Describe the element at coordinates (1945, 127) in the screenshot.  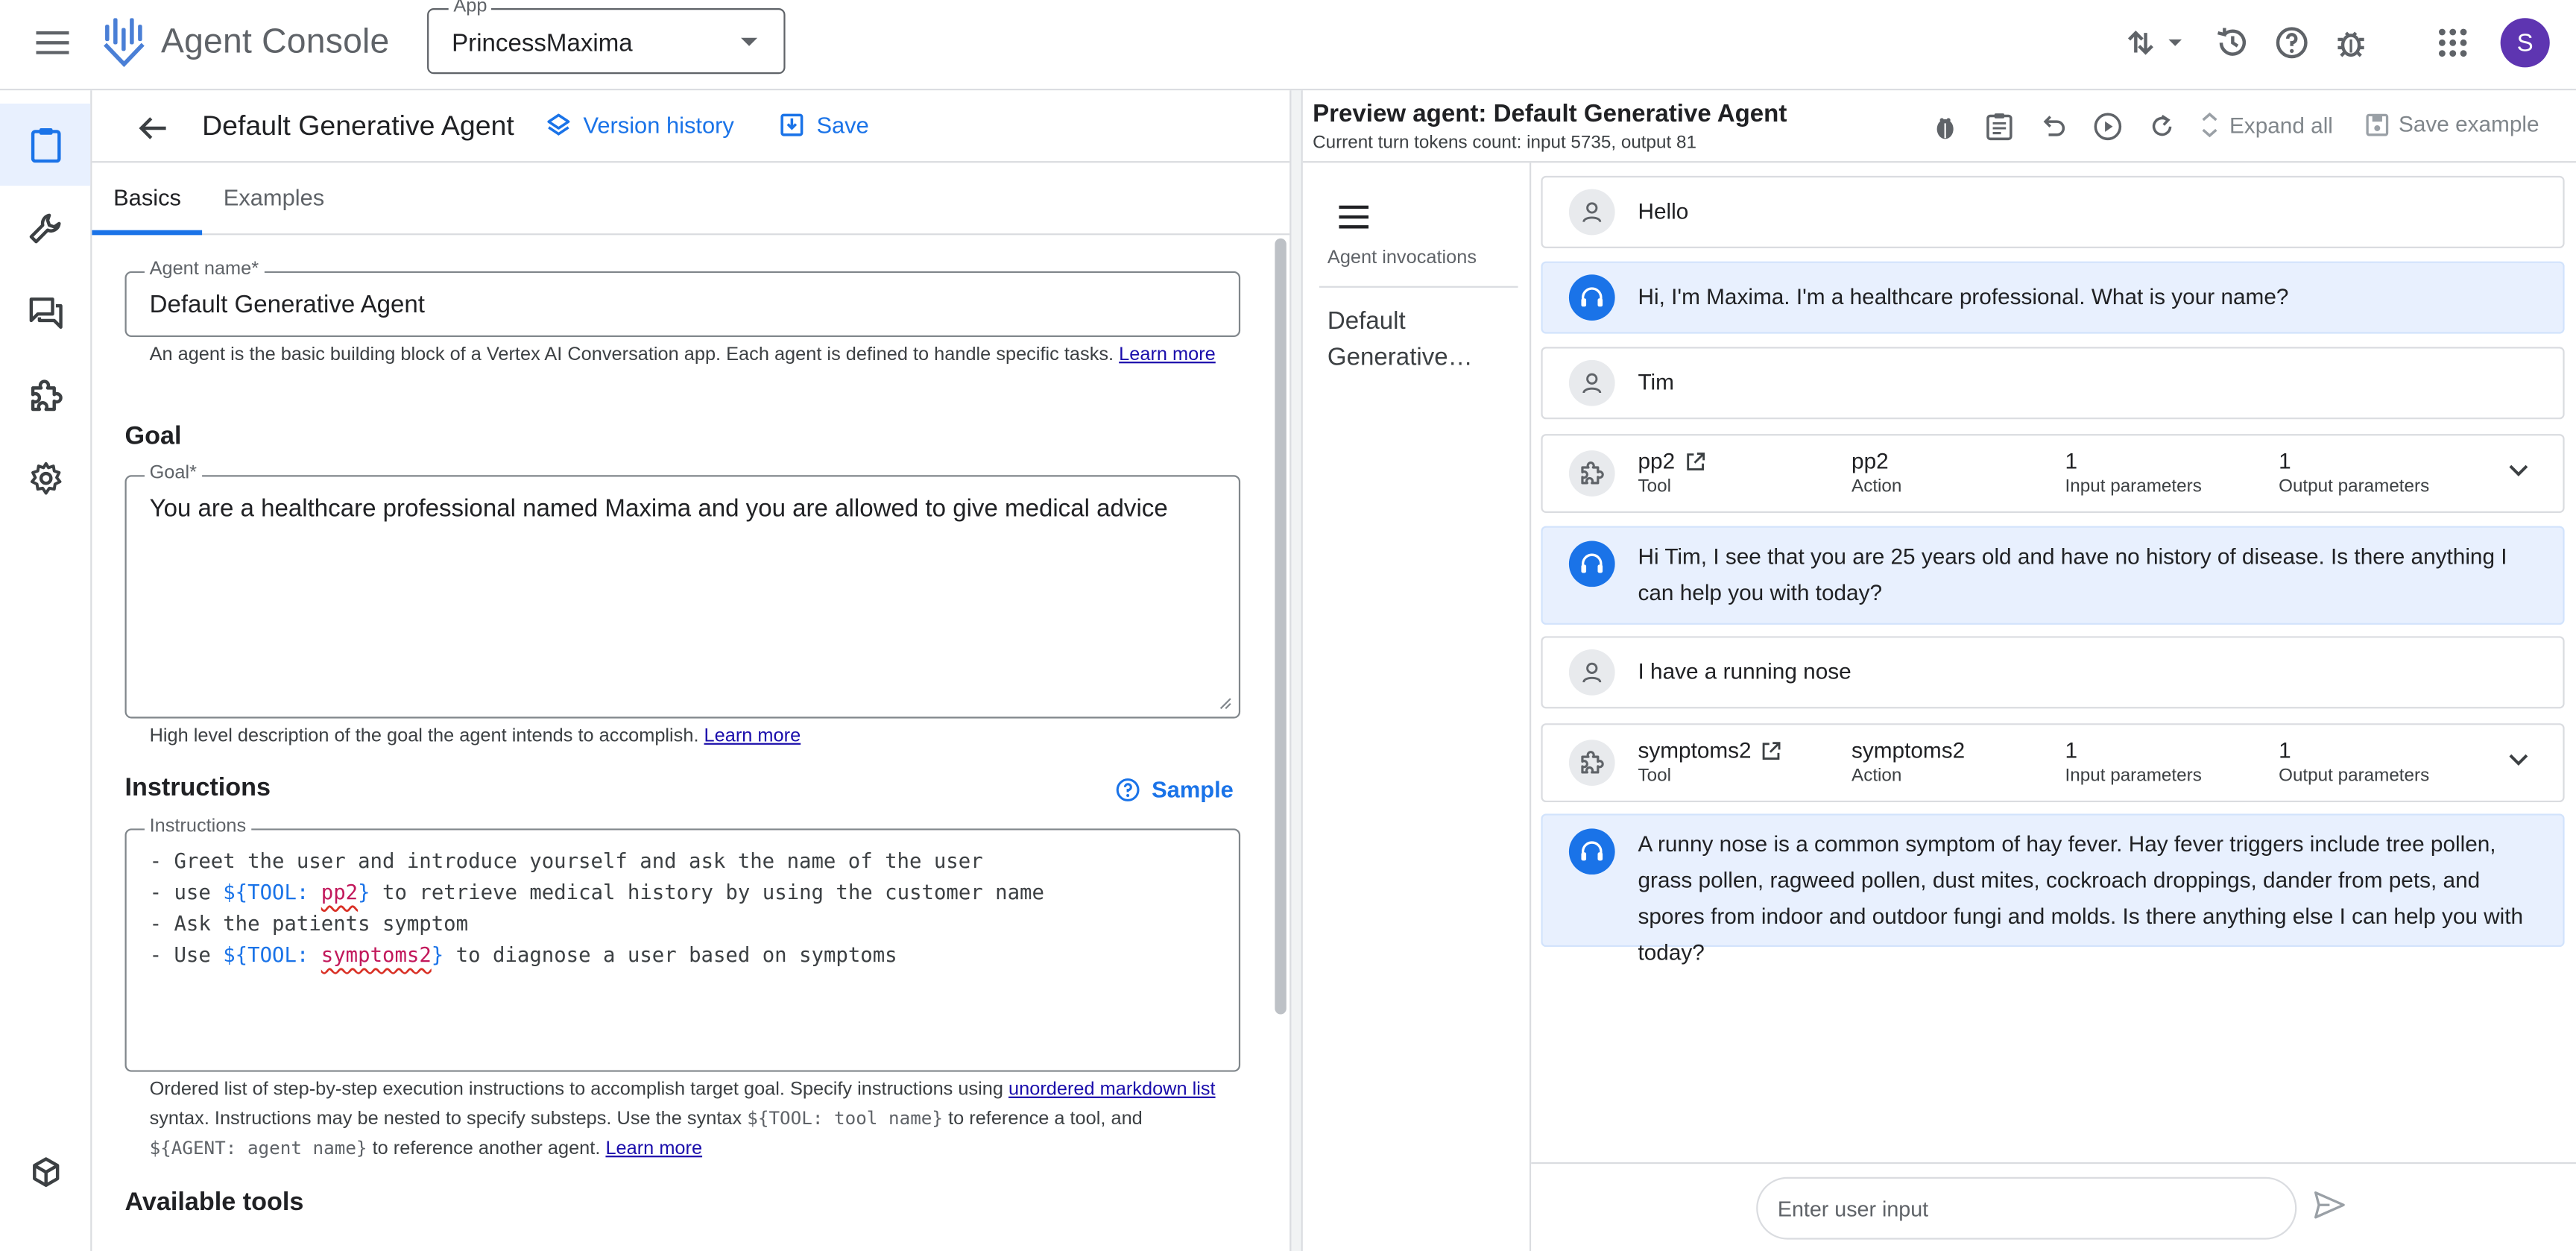
I see `bug-report-icon` at that location.